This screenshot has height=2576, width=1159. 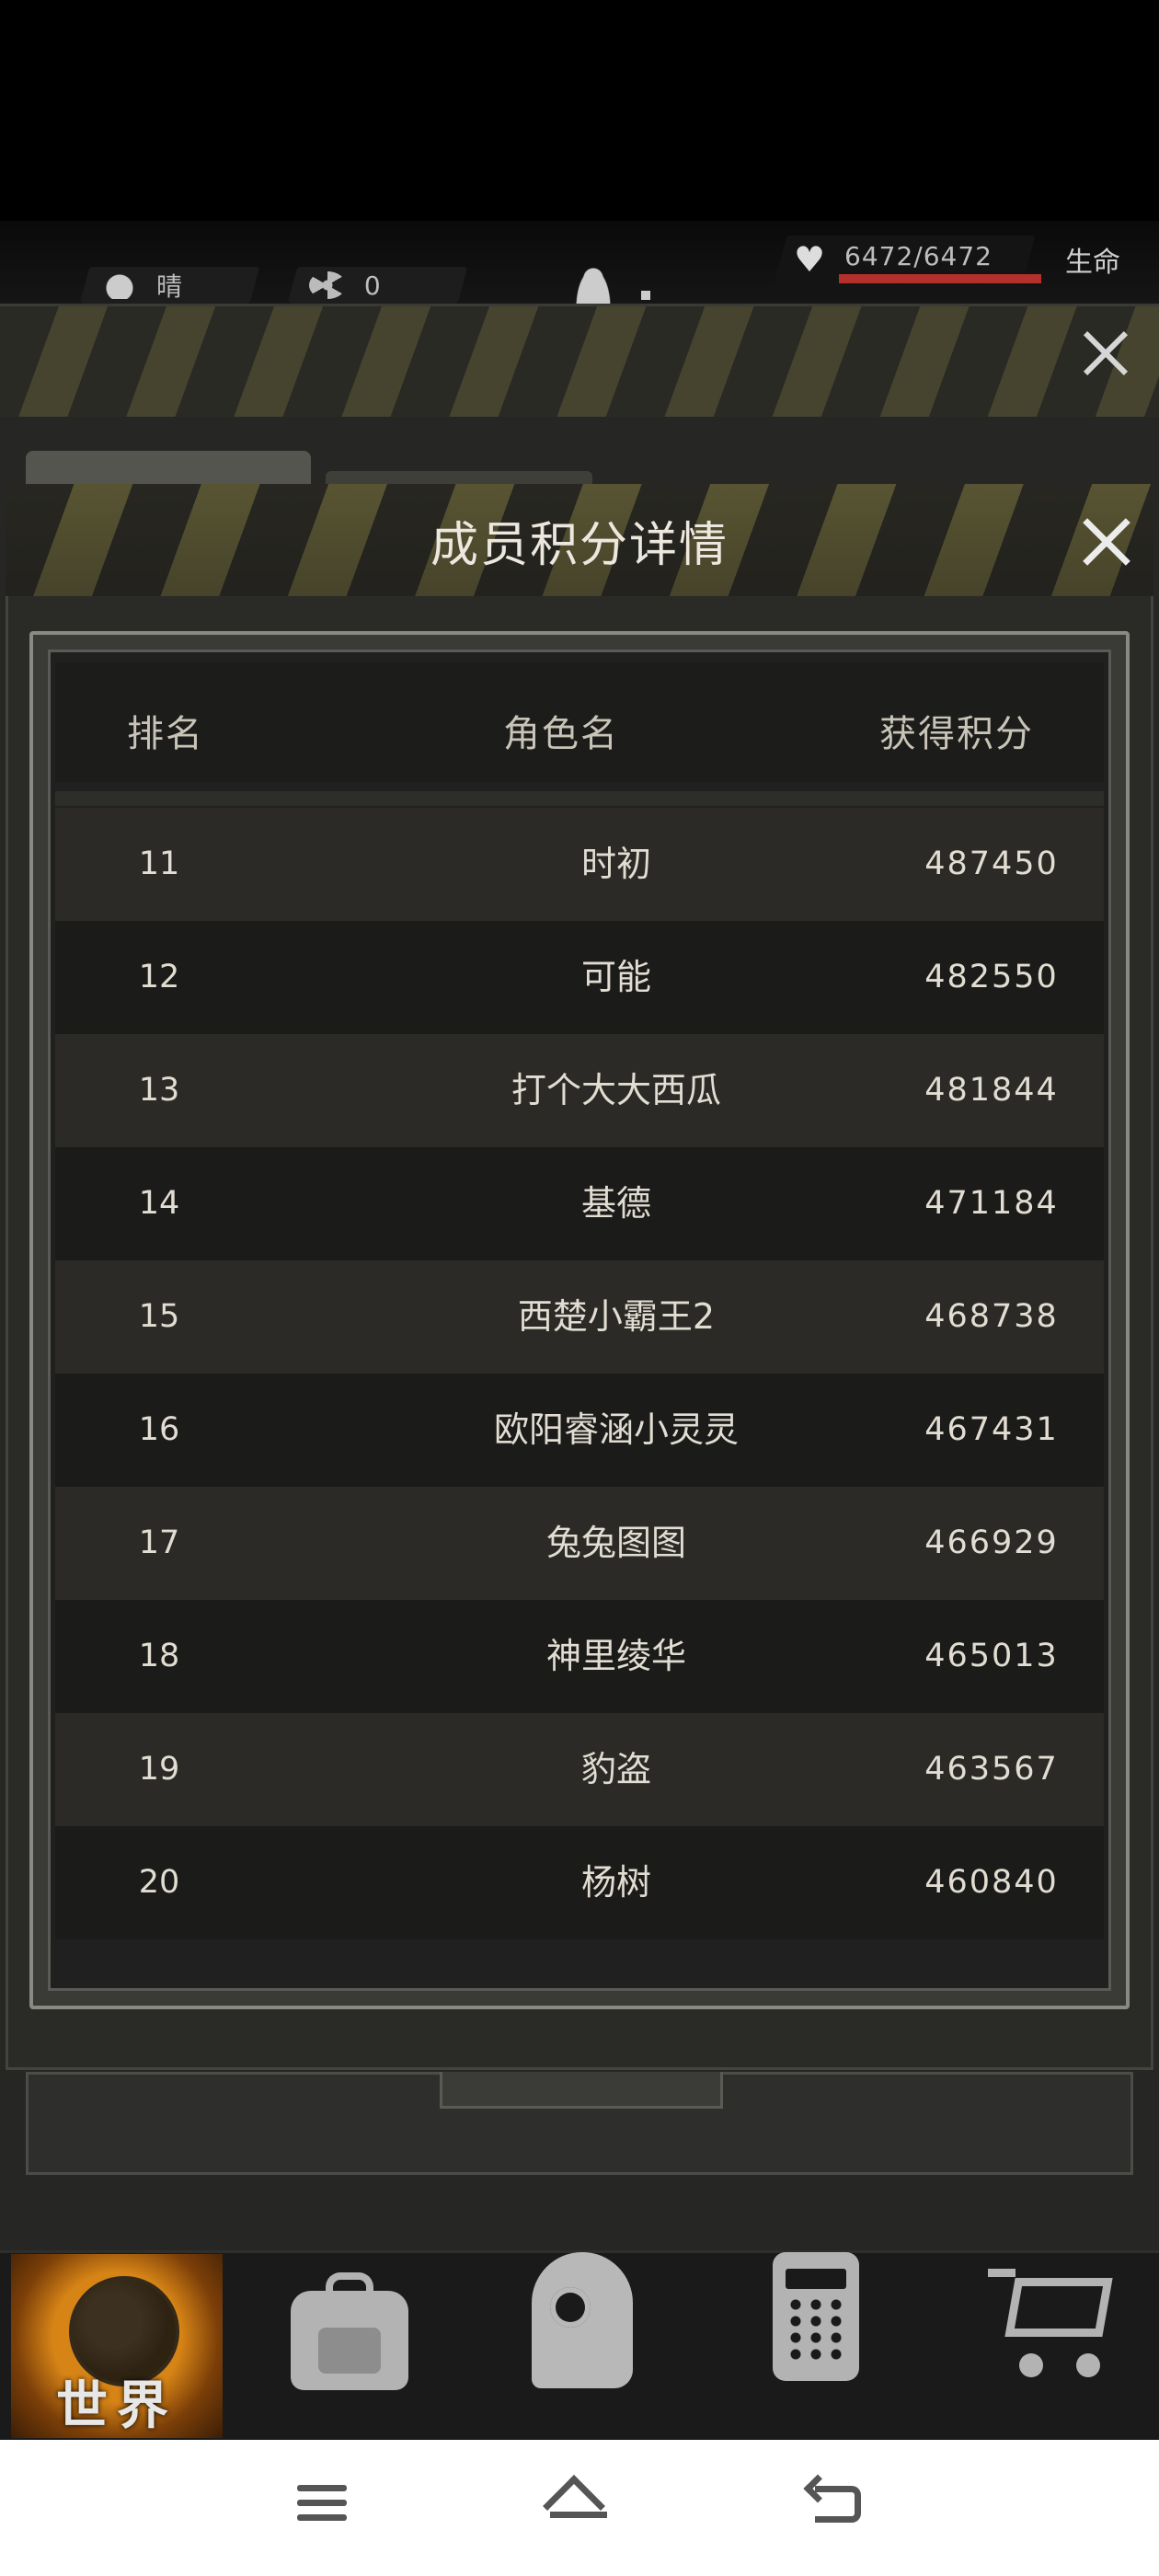 What do you see at coordinates (991, 863) in the screenshot?
I see `row-score: 487450` at bounding box center [991, 863].